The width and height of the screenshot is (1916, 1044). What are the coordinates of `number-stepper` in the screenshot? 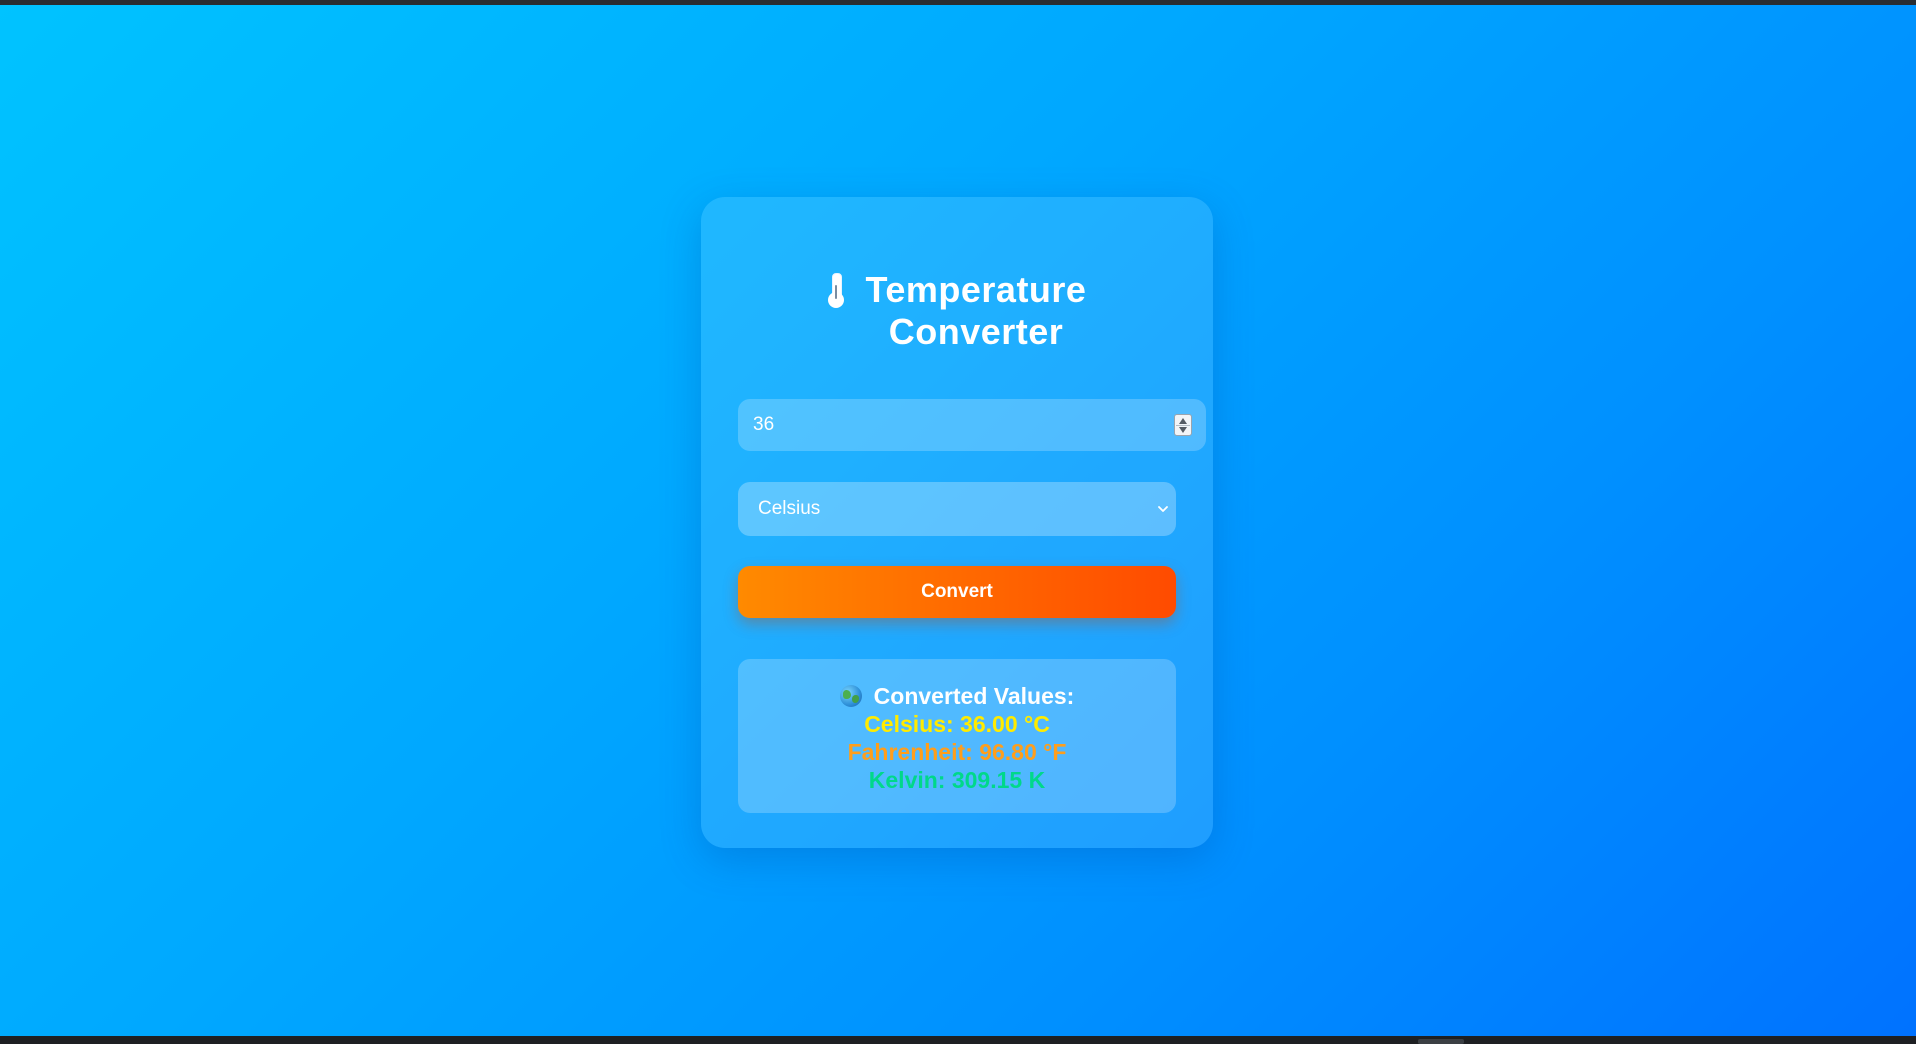 It's located at (1183, 425).